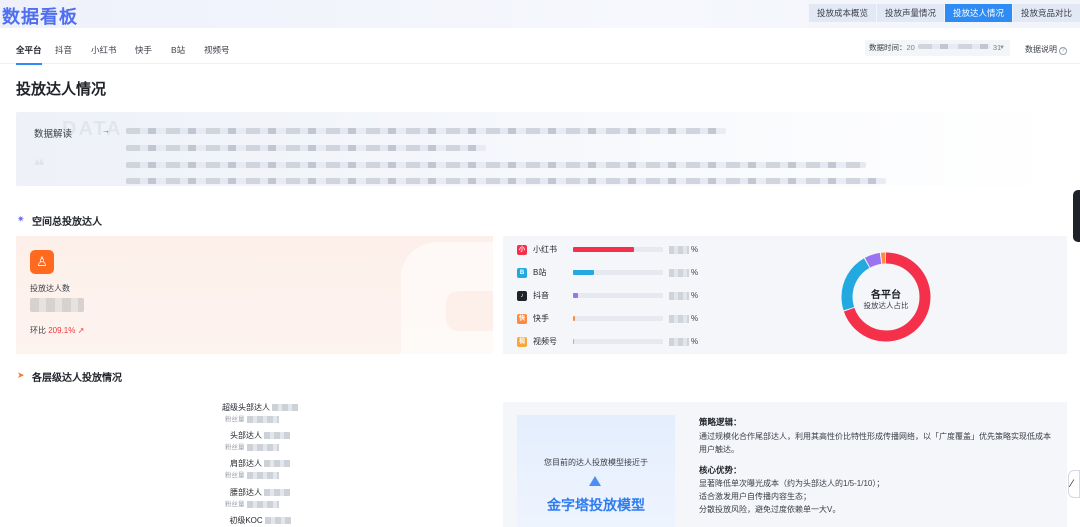  I want to click on send-icon: ➤, so click(21, 375).